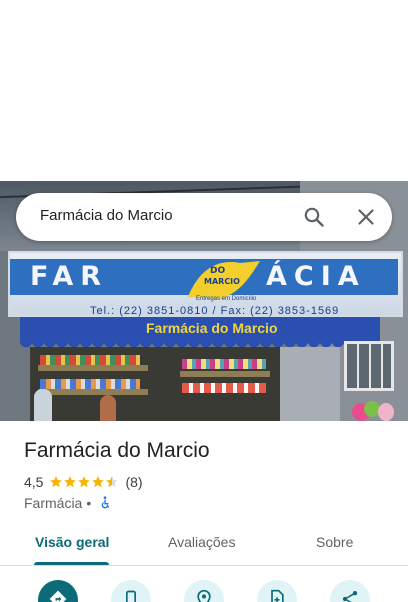  Describe the element at coordinates (314, 217) in the screenshot. I see `search-icon` at that location.